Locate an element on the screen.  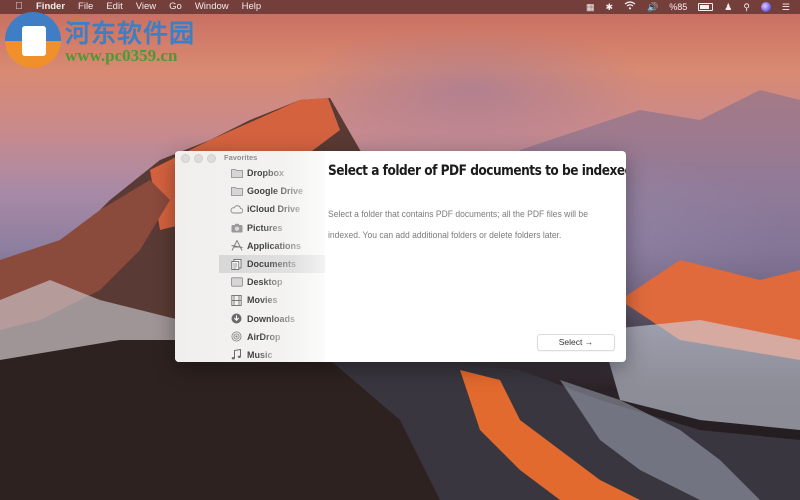
download-icon is located at coordinates (236, 318).